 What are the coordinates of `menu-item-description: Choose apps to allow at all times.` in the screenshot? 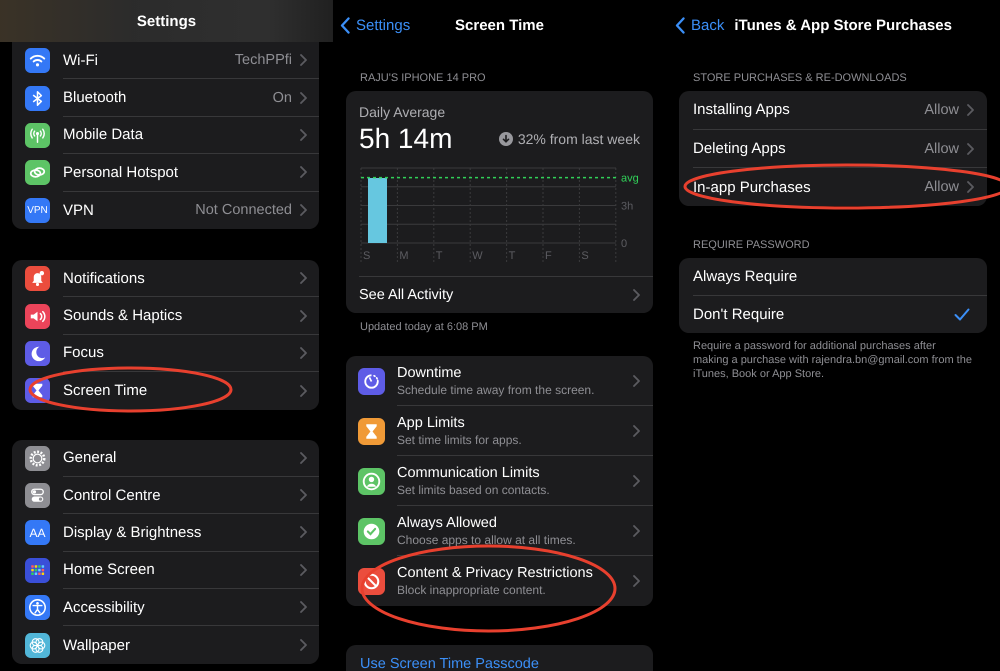 It's located at (487, 539).